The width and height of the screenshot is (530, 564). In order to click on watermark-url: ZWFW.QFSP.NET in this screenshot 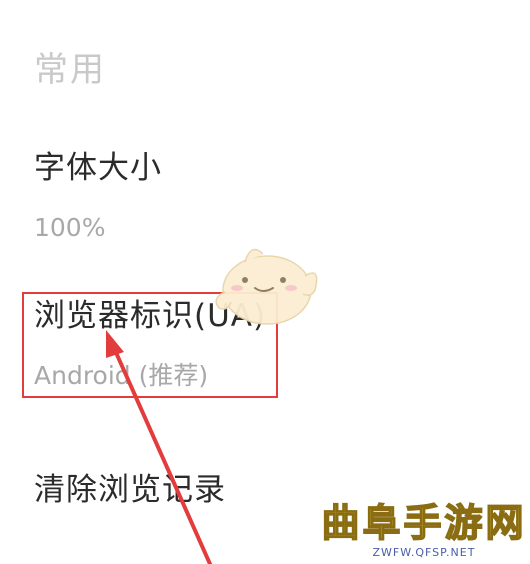, I will do `click(424, 552)`.